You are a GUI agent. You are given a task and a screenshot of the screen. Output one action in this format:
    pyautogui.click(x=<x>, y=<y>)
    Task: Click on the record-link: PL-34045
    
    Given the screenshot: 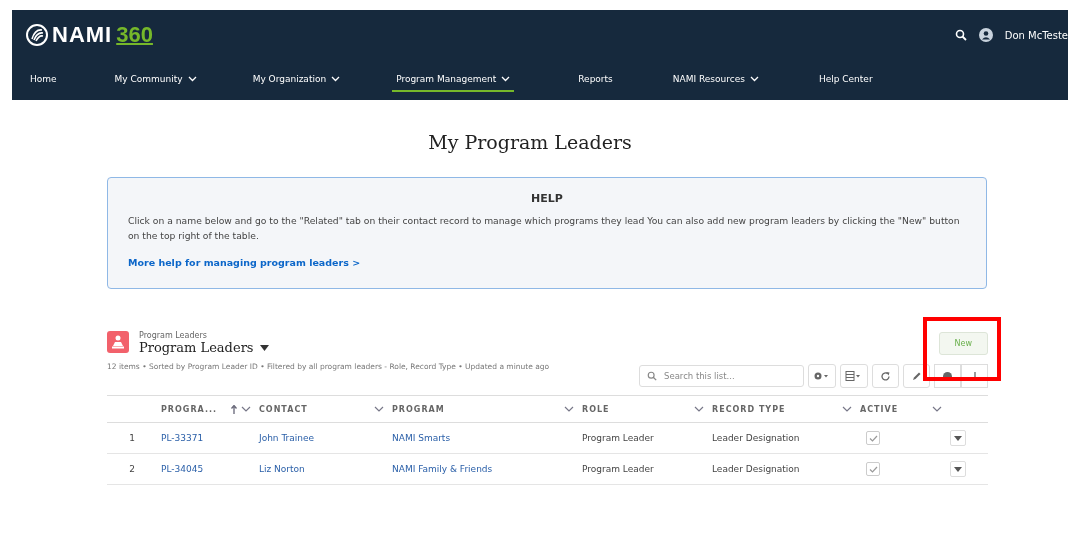 What is the action you would take?
    pyautogui.click(x=182, y=469)
    